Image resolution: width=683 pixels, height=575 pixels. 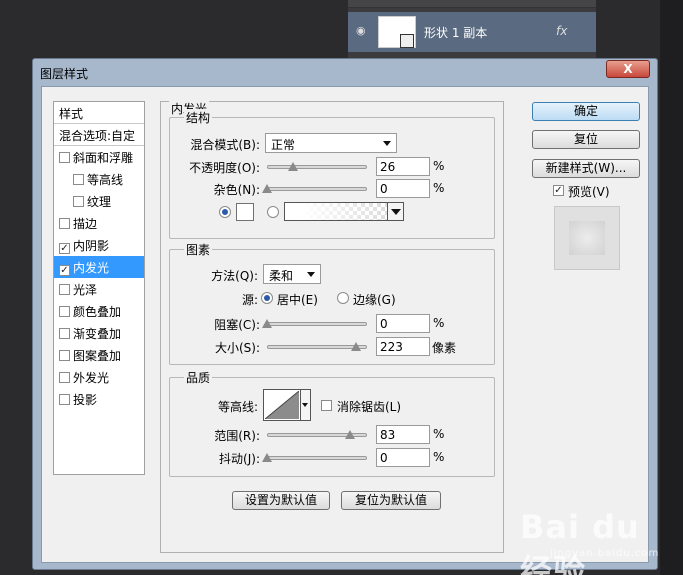 What do you see at coordinates (558, 190) in the screenshot?
I see `preview-checkbox: ✓` at bounding box center [558, 190].